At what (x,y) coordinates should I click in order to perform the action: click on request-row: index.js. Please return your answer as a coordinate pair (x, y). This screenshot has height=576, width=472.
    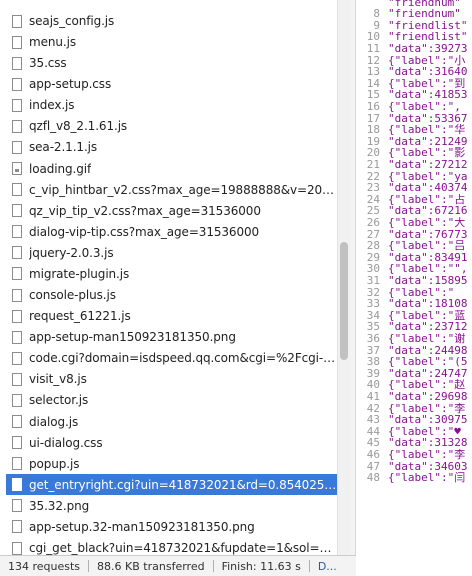
    Looking at the image, I should click on (171, 105).